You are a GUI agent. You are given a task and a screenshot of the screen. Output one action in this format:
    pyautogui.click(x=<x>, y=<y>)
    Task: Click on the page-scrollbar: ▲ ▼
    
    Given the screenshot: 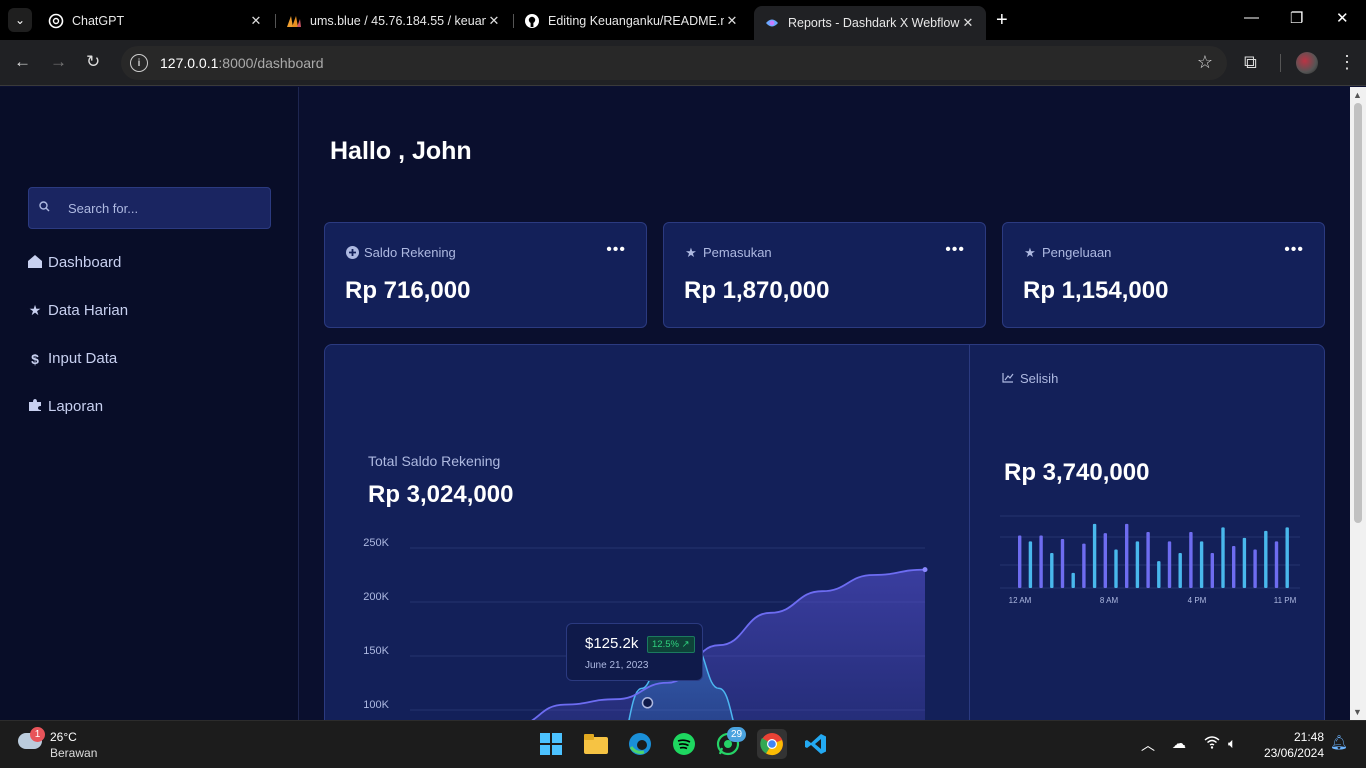 What is the action you would take?
    pyautogui.click(x=1358, y=403)
    